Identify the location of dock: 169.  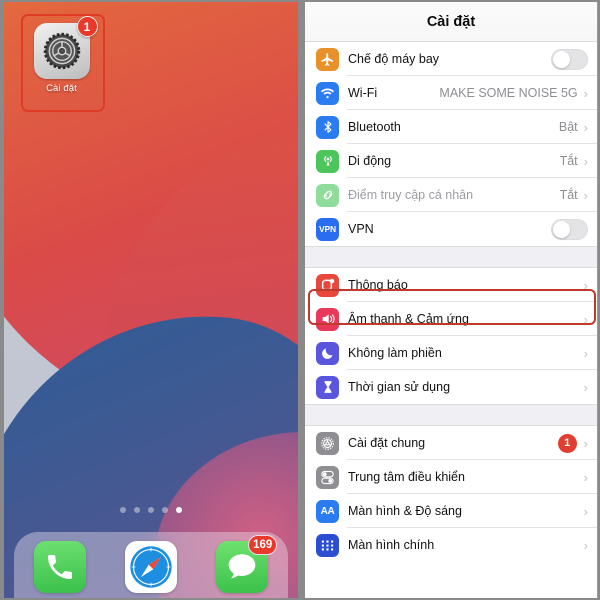
(151, 565).